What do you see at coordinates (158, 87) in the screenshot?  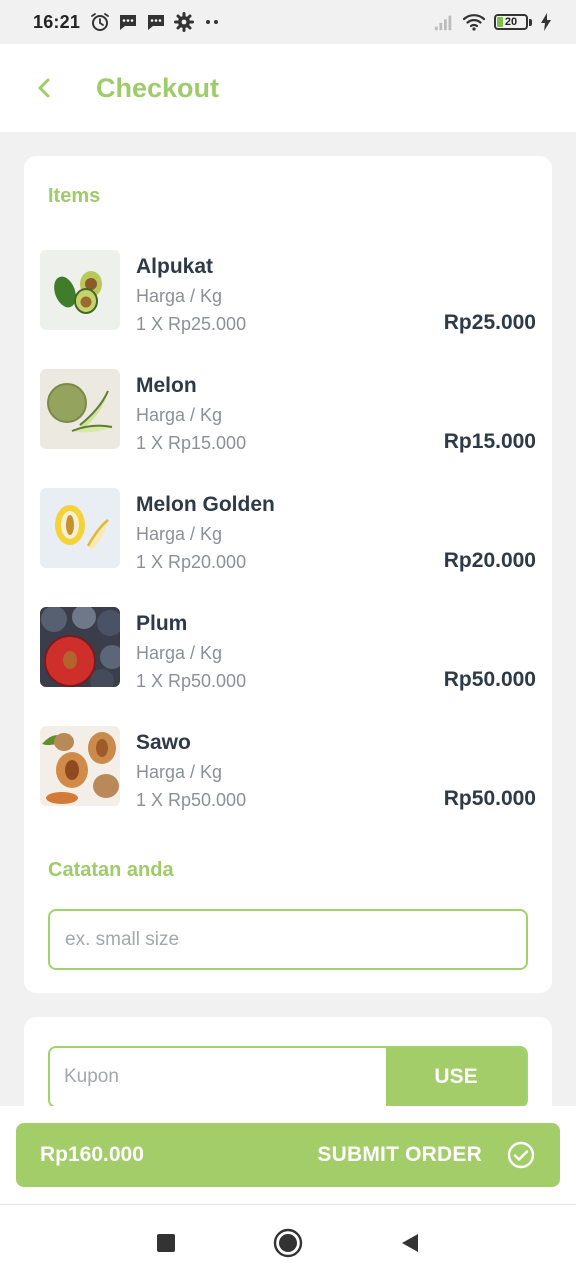 I see `page-title: Checkout` at bounding box center [158, 87].